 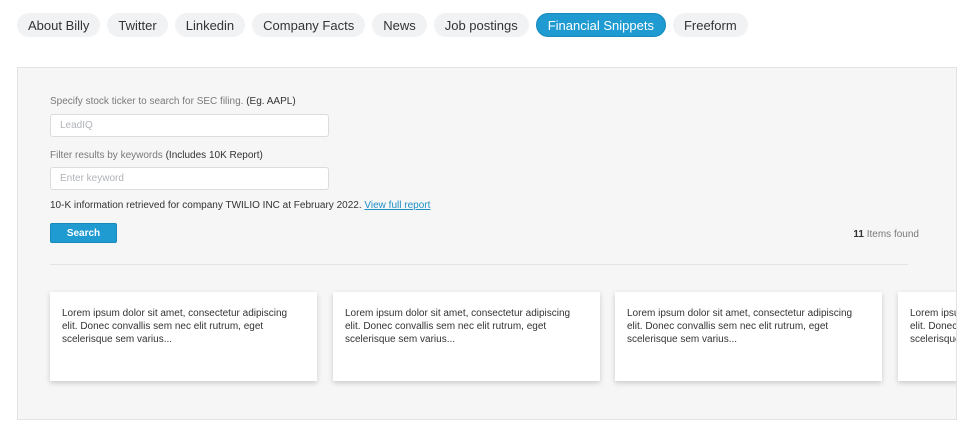 What do you see at coordinates (600, 25) in the screenshot?
I see `tab-financial-snippets: Financial Snippets` at bounding box center [600, 25].